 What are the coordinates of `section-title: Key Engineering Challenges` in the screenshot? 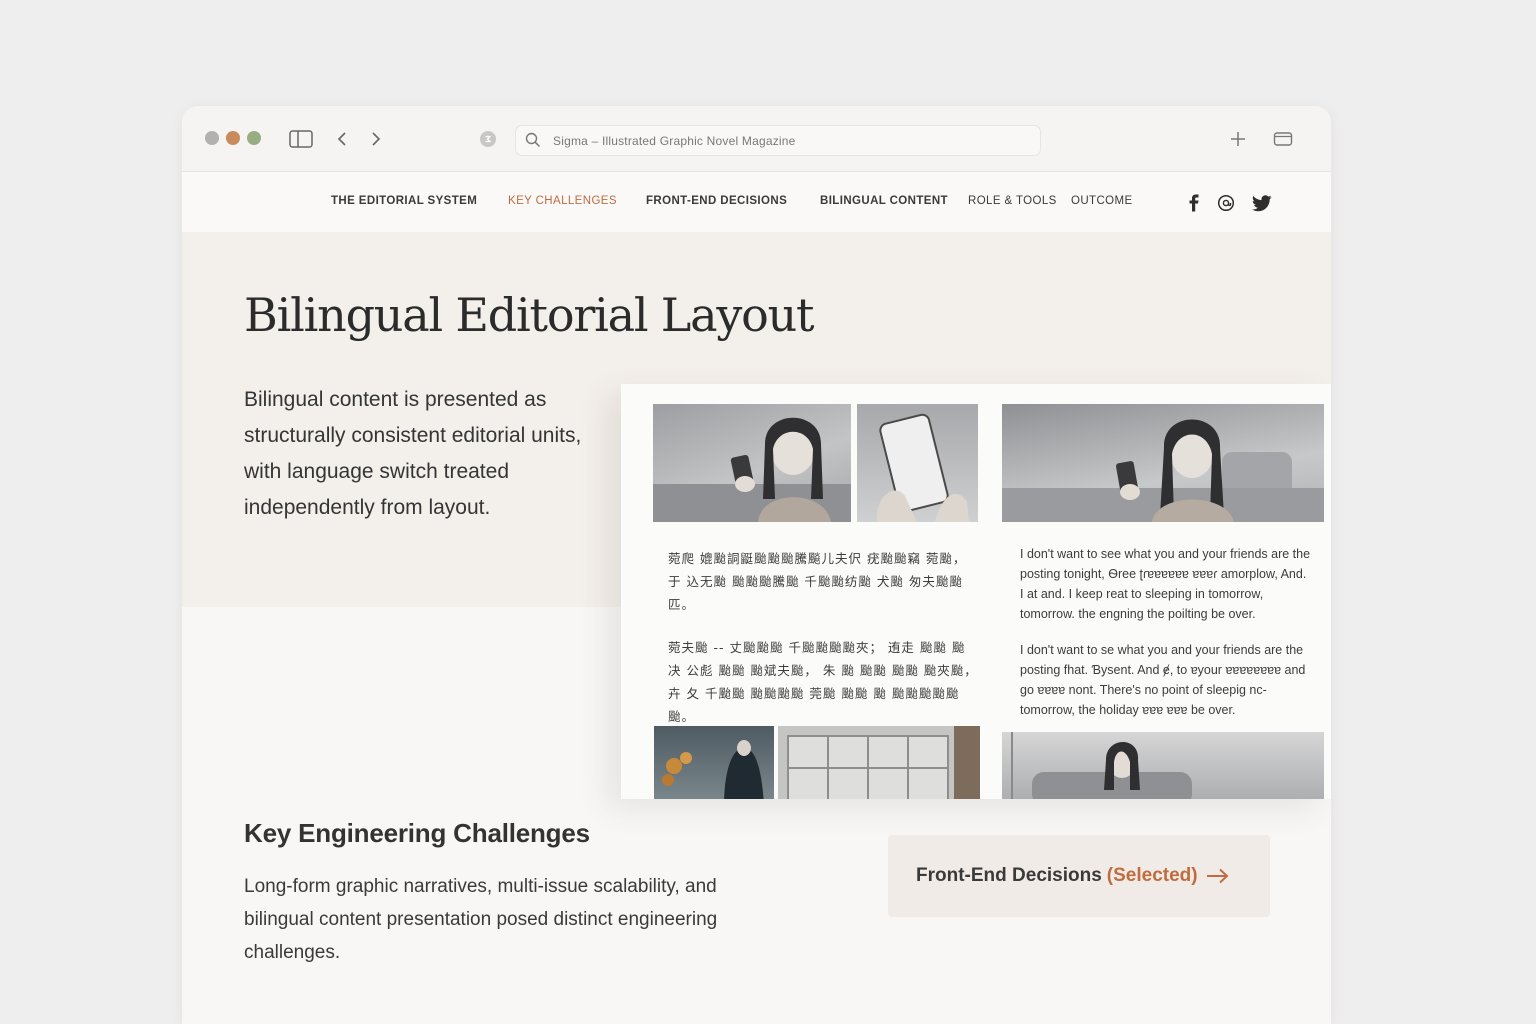 It's located at (417, 833).